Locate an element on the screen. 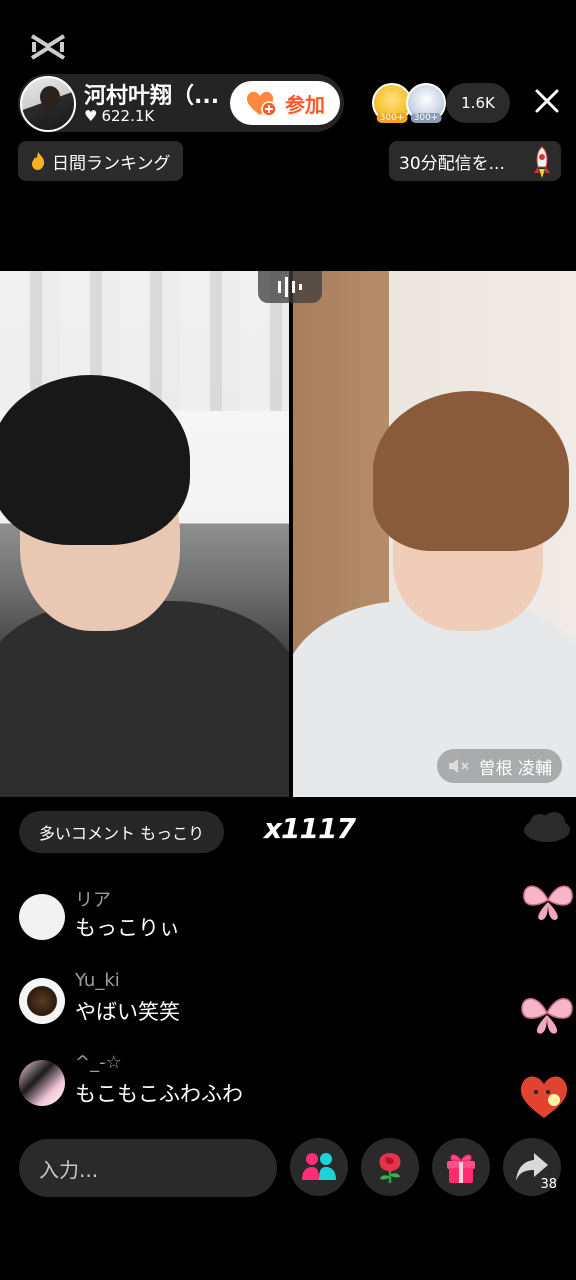  top-comment-label: 多いコメント もっこり is located at coordinates (122, 833).